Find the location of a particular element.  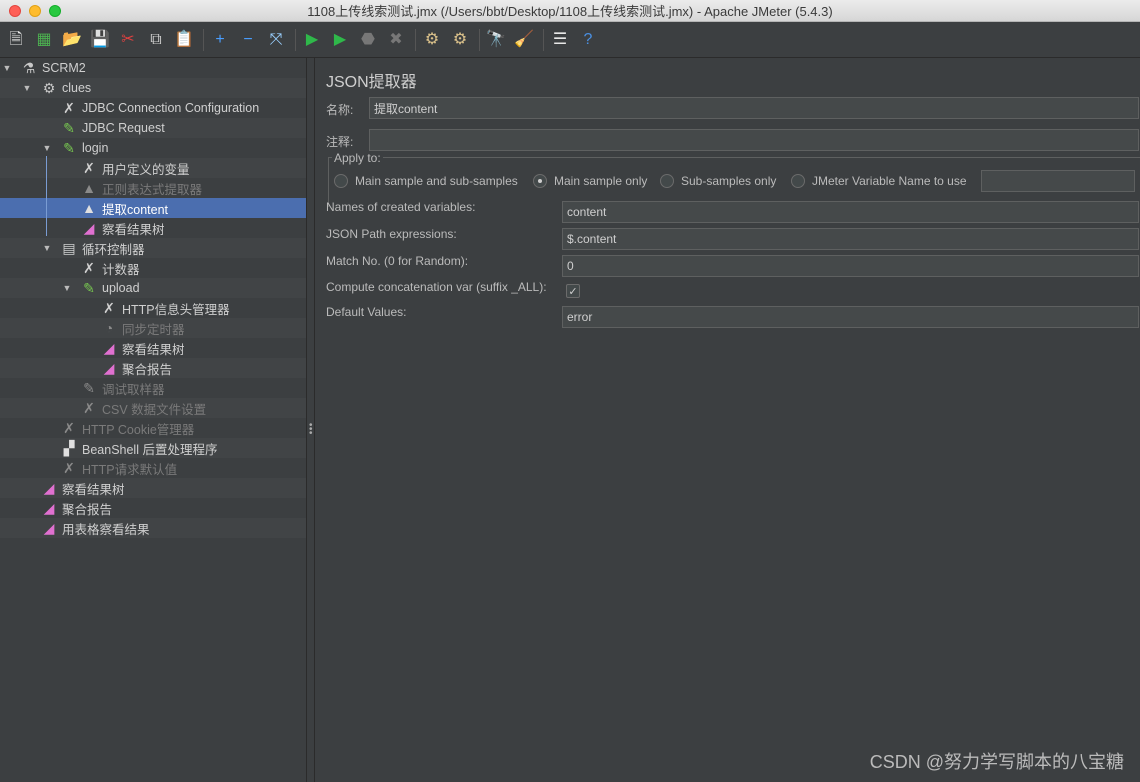

tree-item-label: clues is located at coordinates (77, 88).